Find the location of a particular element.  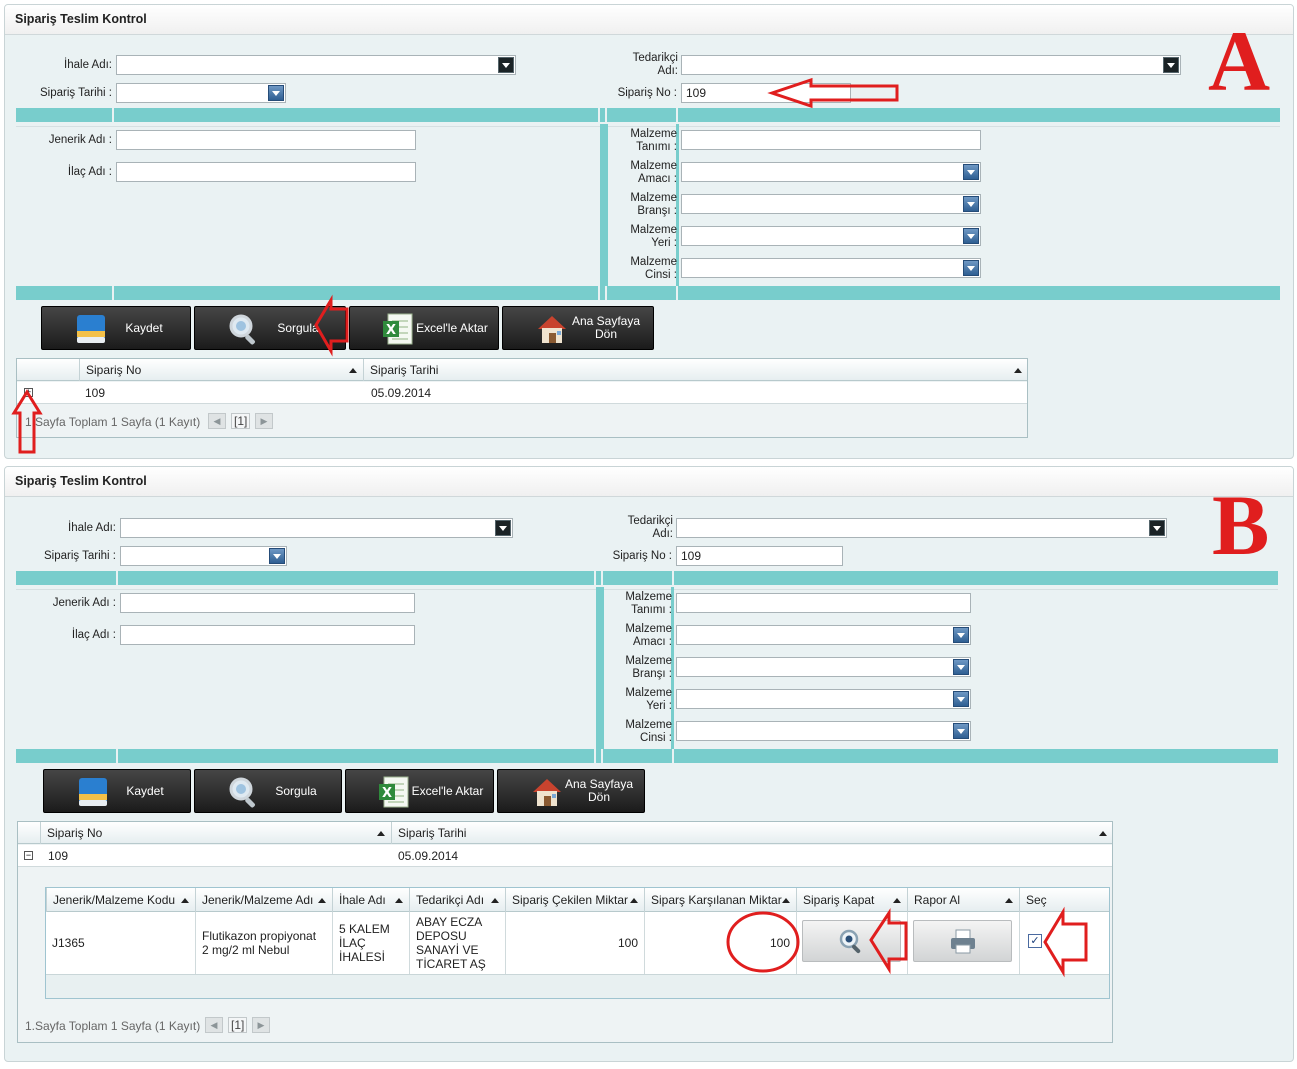

column-header-ihale: İhale Adı is located at coordinates (370, 900).